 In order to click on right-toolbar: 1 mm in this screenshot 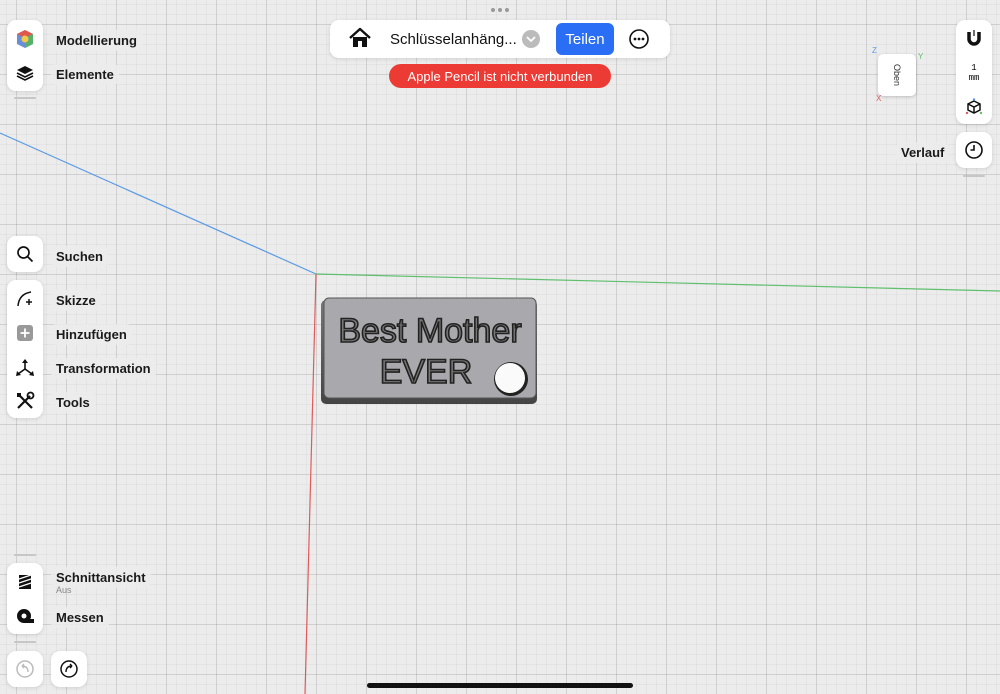, I will do `click(974, 72)`.